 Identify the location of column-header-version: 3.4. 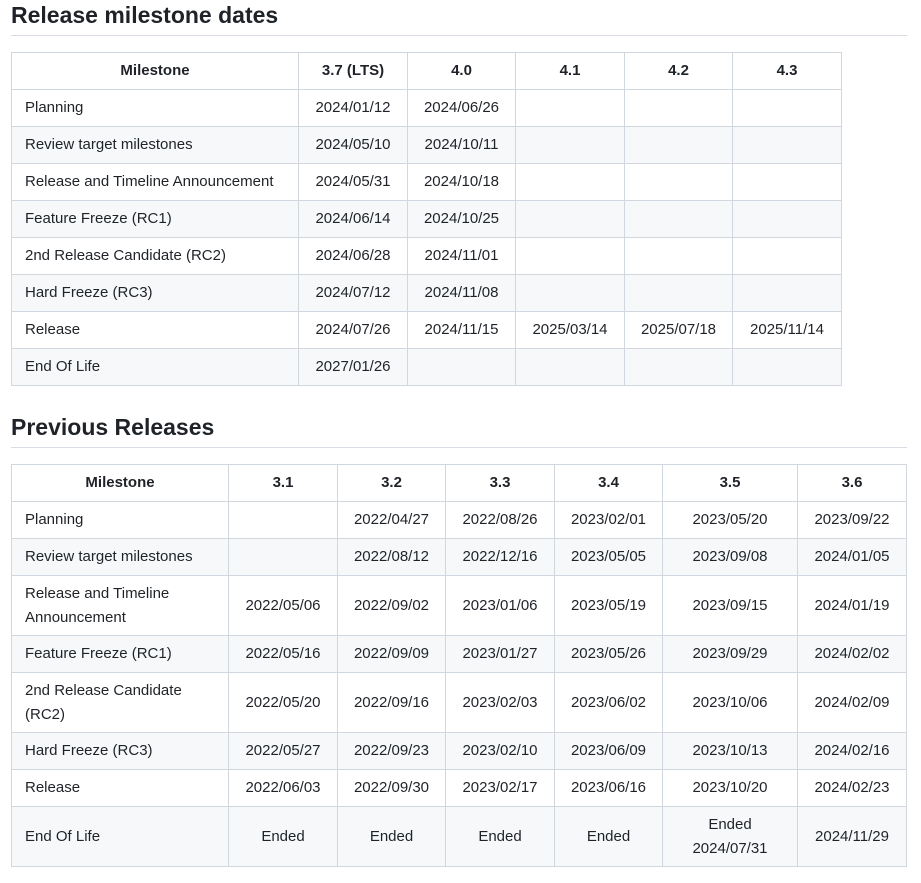
(608, 483).